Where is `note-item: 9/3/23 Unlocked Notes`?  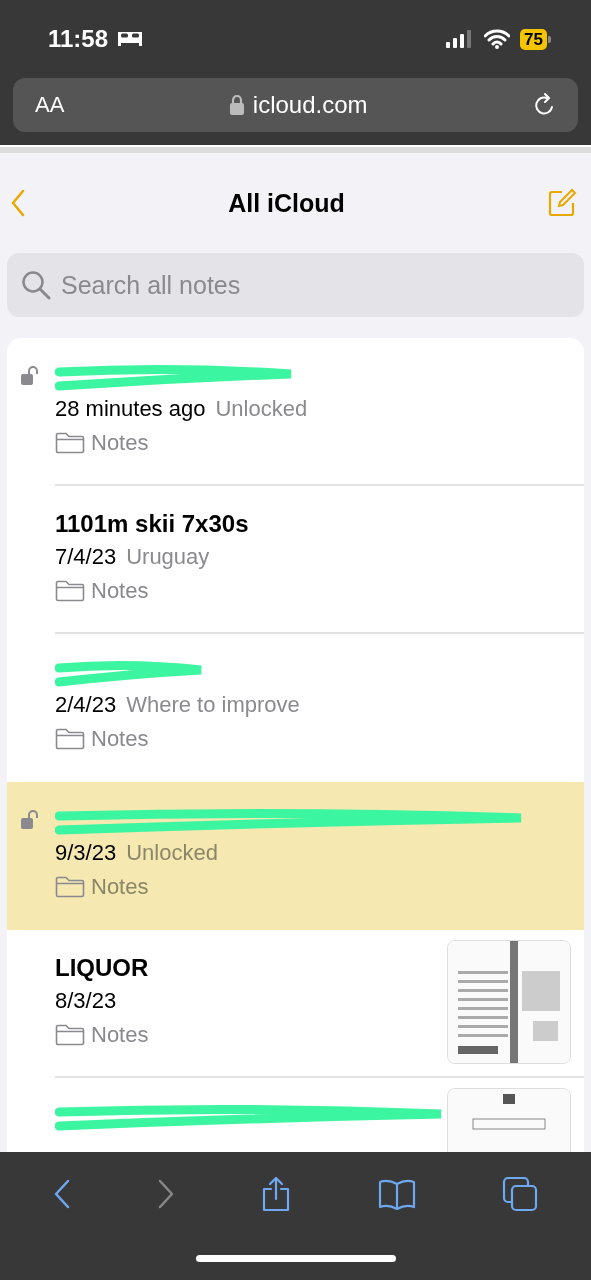 note-item: 9/3/23 Unlocked Notes is located at coordinates (295, 856).